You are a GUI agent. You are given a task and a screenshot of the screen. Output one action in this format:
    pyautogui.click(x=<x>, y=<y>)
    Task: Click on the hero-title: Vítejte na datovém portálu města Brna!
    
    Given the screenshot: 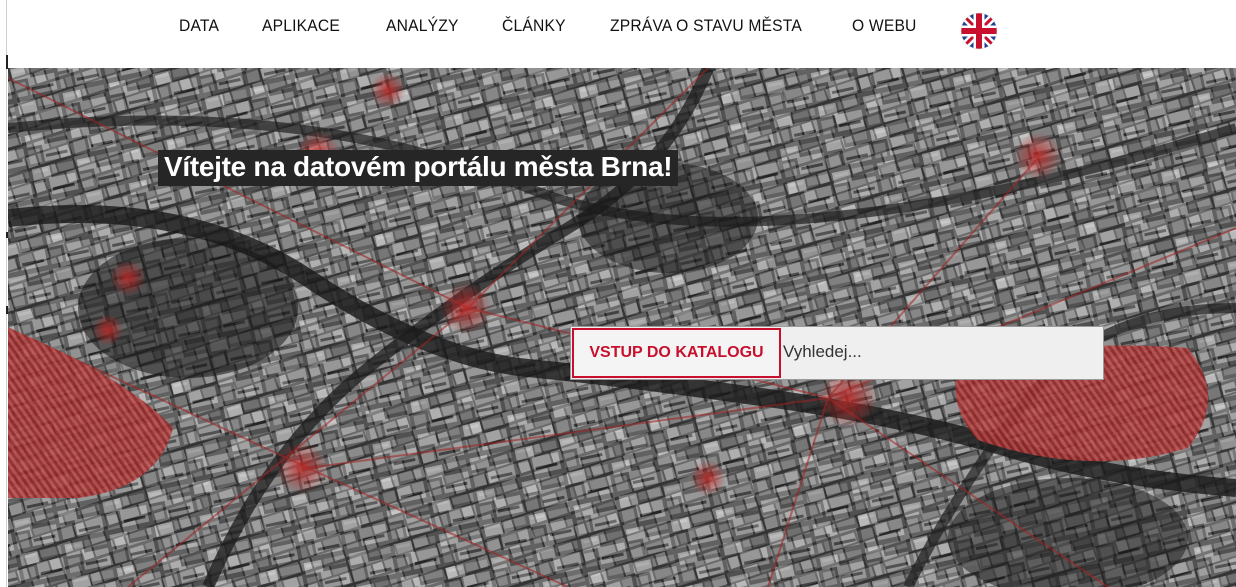 What is the action you would take?
    pyautogui.click(x=418, y=168)
    